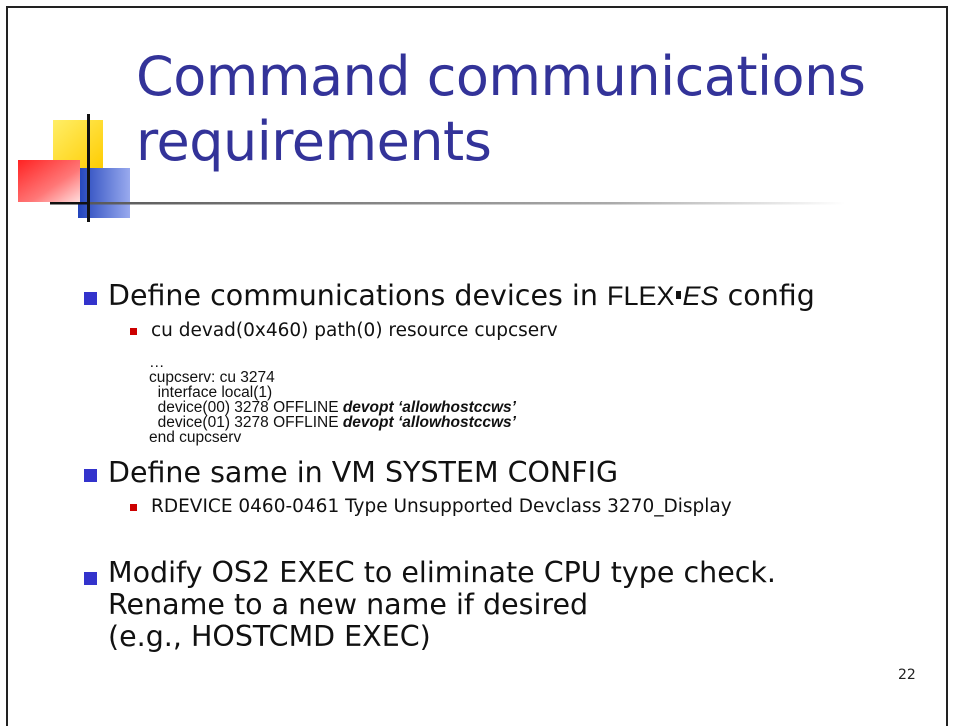  I want to click on deco-vertical-line, so click(88, 168).